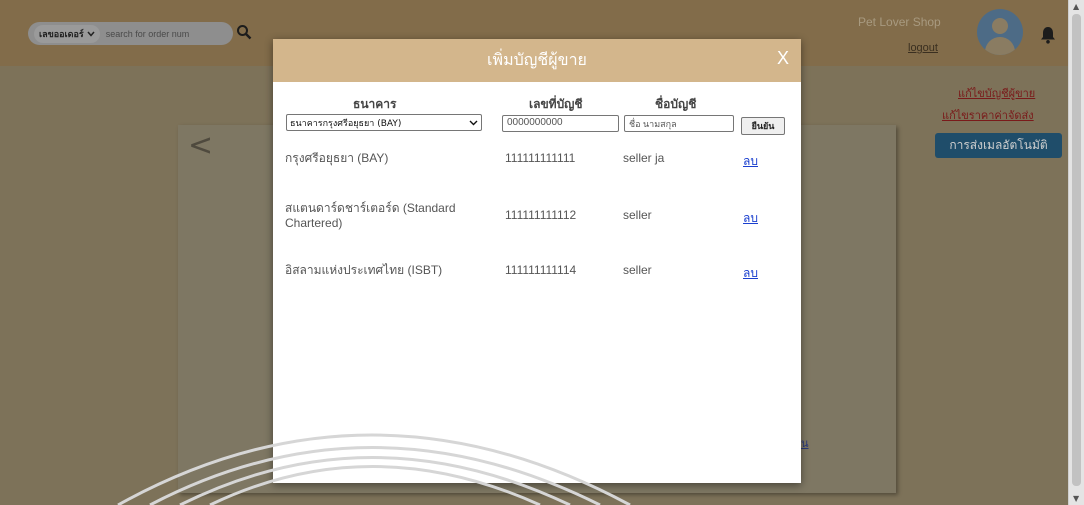 Image resolution: width=1084 pixels, height=505 pixels. I want to click on bank-select-value: ธนาคารกรุงศรีอยุธยา (BAY), so click(346, 123).